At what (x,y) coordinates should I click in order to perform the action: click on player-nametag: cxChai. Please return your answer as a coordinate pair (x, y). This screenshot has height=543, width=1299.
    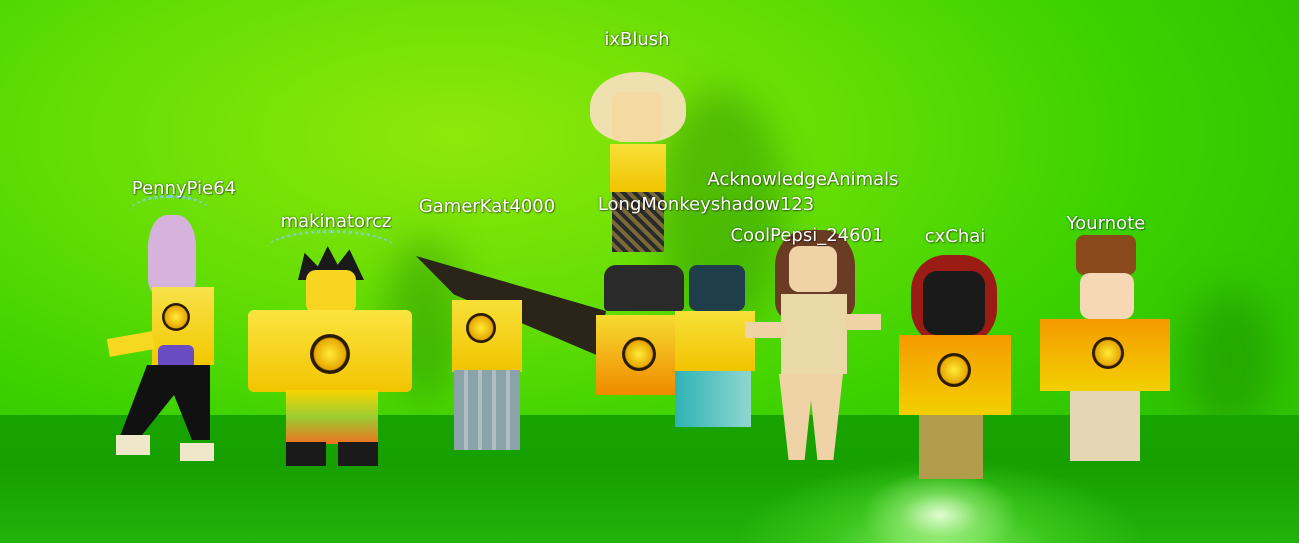
    Looking at the image, I should click on (955, 236).